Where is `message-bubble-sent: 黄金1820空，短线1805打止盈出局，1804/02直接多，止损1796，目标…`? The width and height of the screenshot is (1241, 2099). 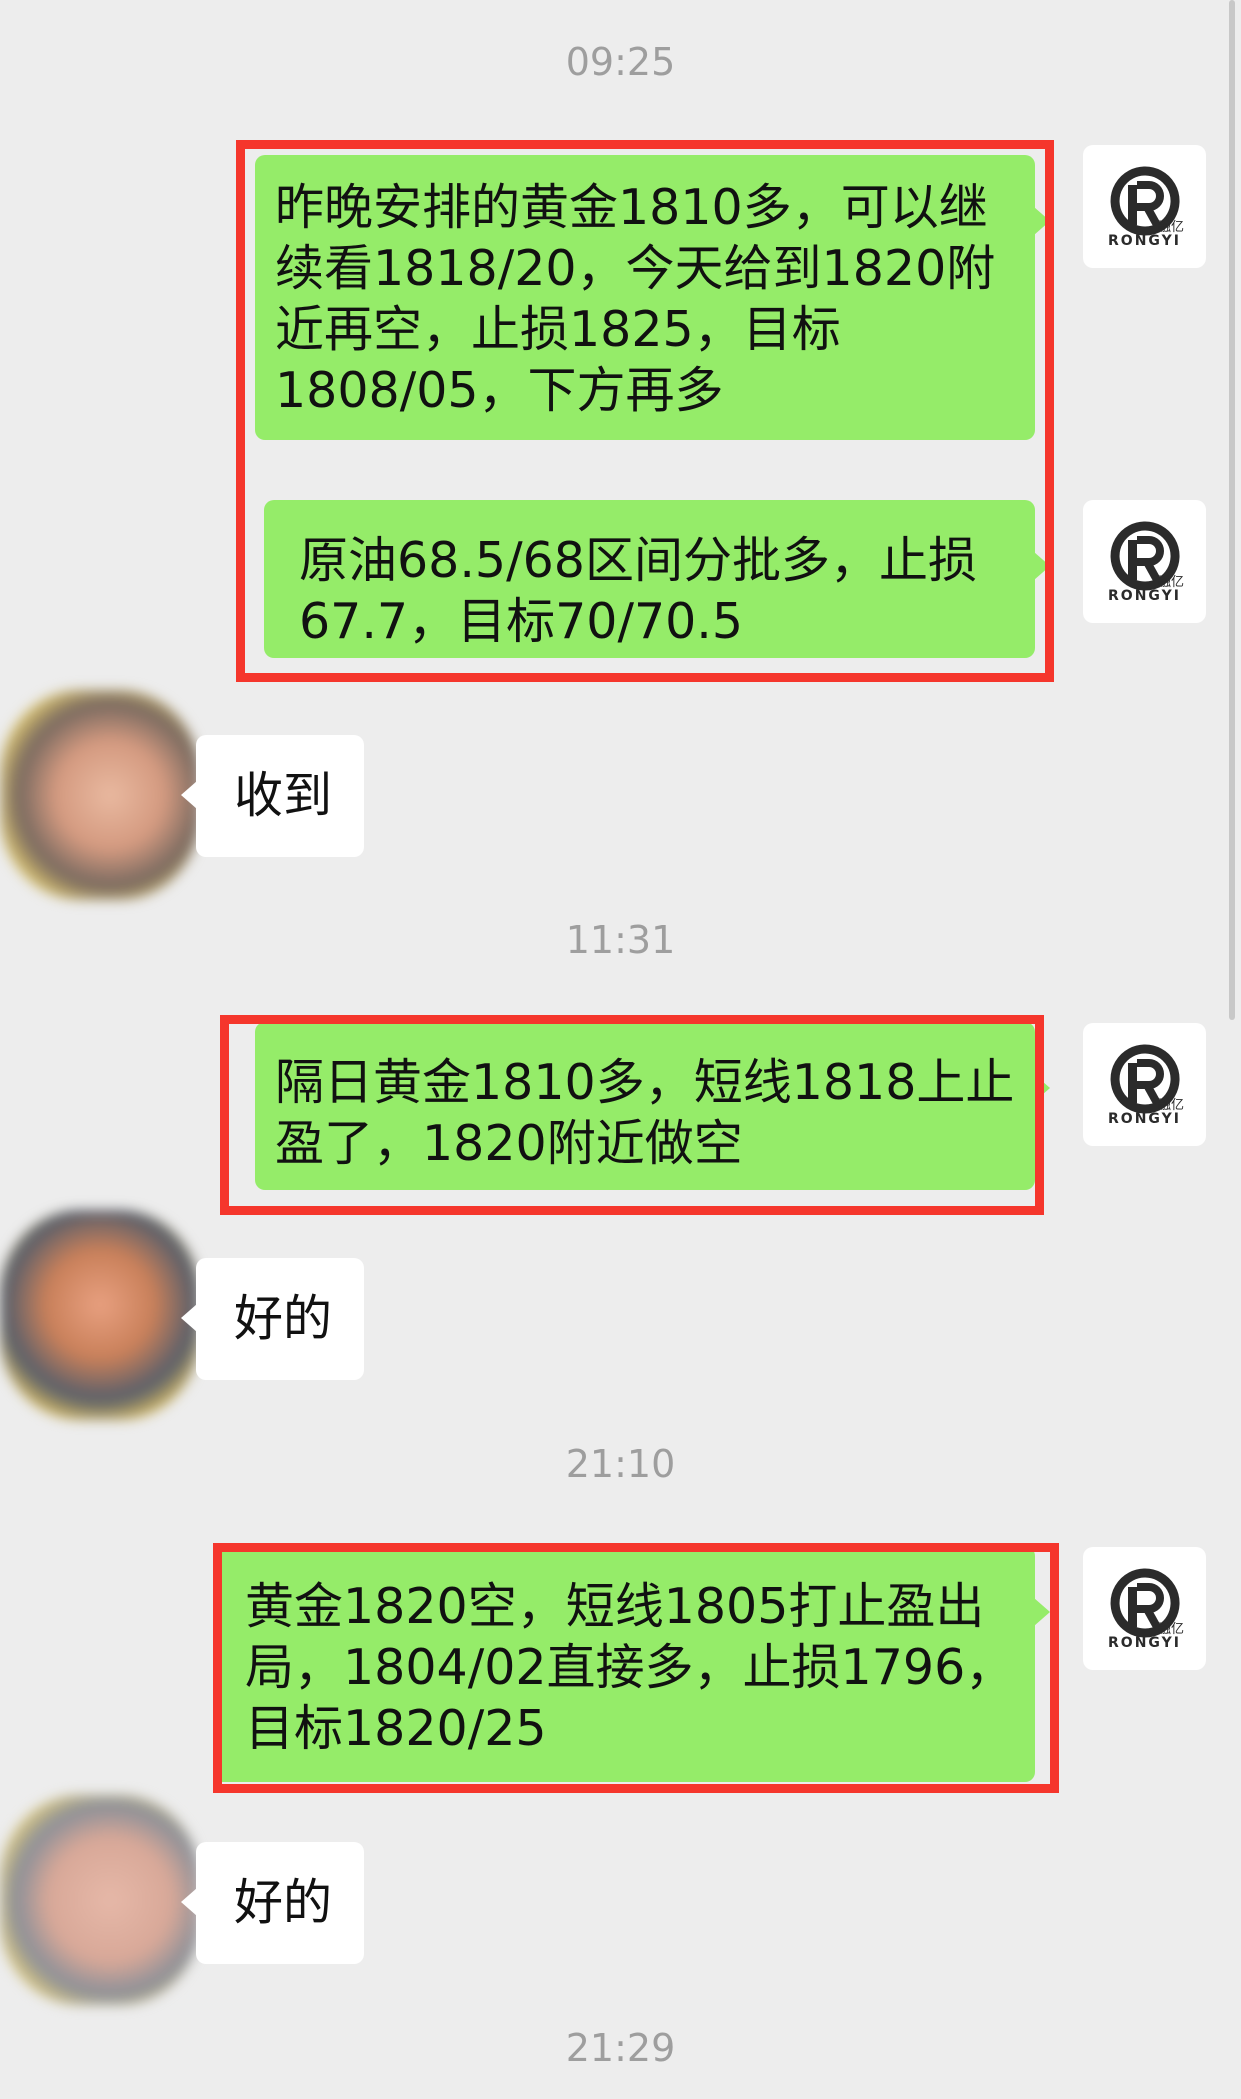 message-bubble-sent: 黄金1820空，短线1805打止盈出局，1804/02直接多，止损1796，目标… is located at coordinates (631, 1664).